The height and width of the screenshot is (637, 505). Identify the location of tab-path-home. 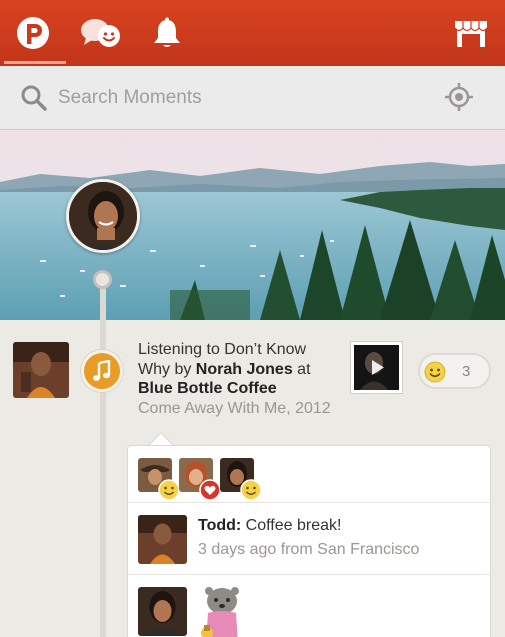
(33, 33).